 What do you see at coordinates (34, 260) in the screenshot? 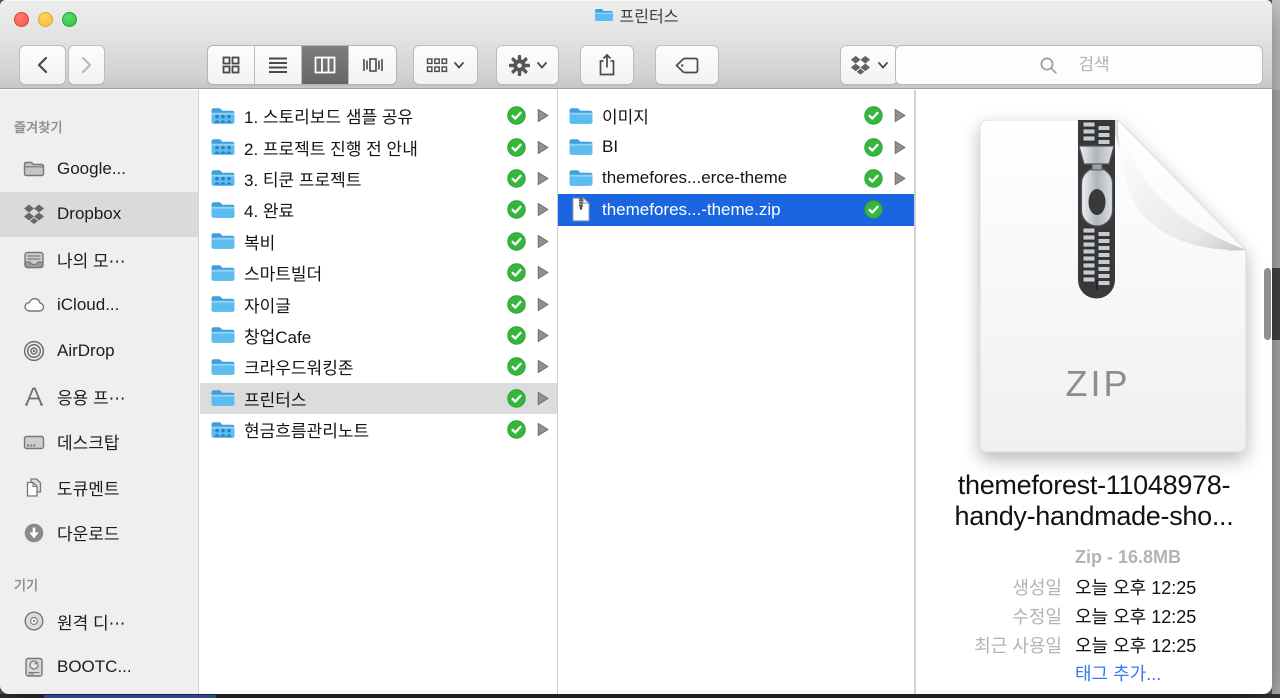
I see `tray-icon` at bounding box center [34, 260].